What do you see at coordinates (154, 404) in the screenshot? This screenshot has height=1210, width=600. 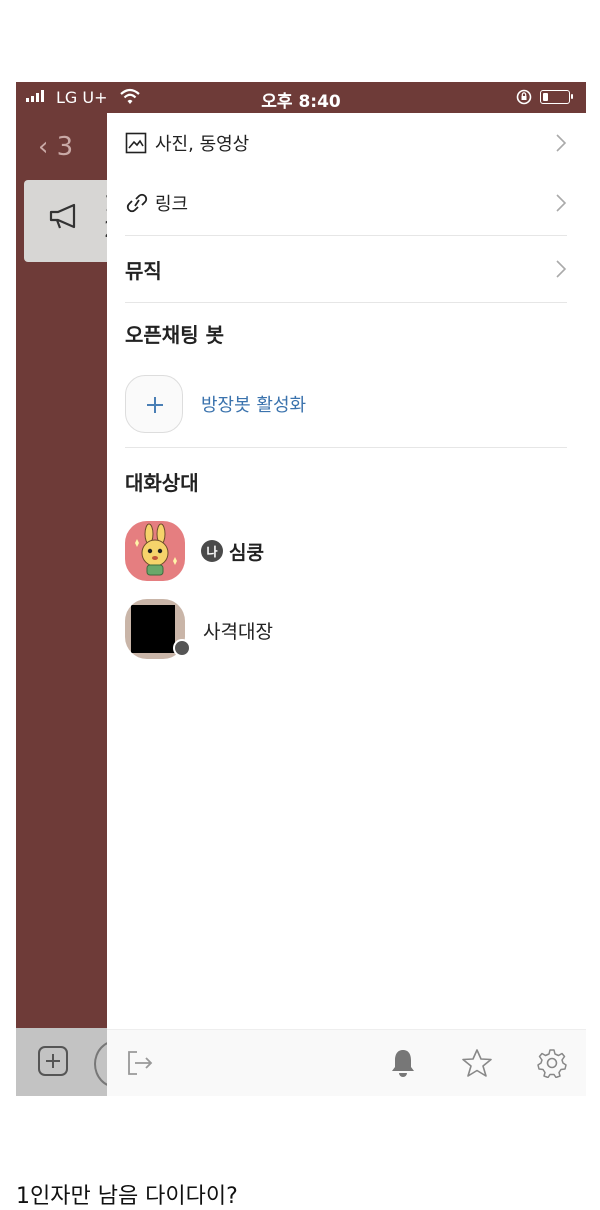 I see `plus-icon` at bounding box center [154, 404].